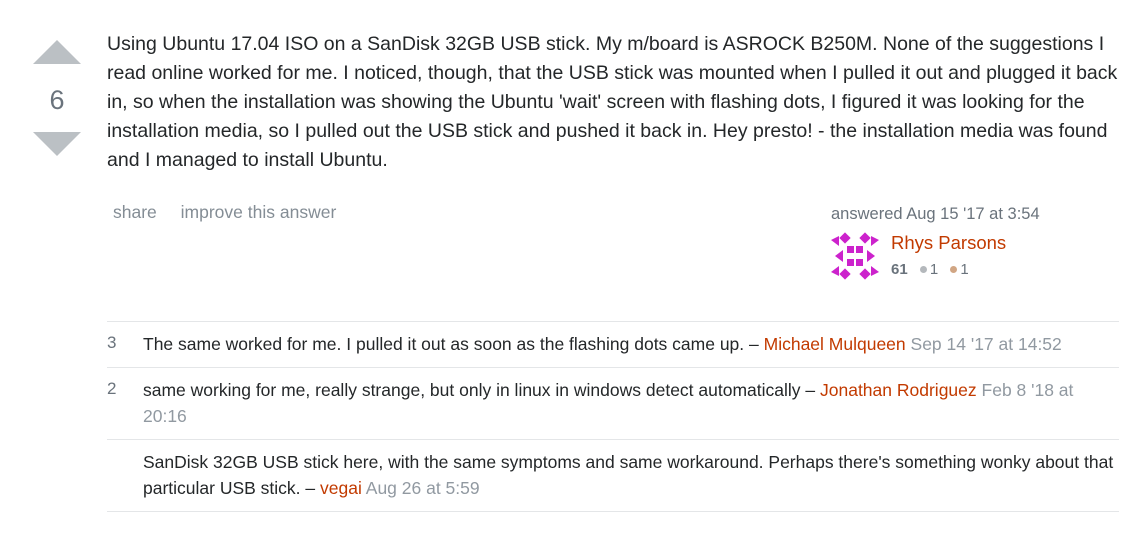 Image resolution: width=1137 pixels, height=543 pixels. Describe the element at coordinates (976, 257) in the screenshot. I see `user-details: Rhys Parsons 61 1 1` at that location.